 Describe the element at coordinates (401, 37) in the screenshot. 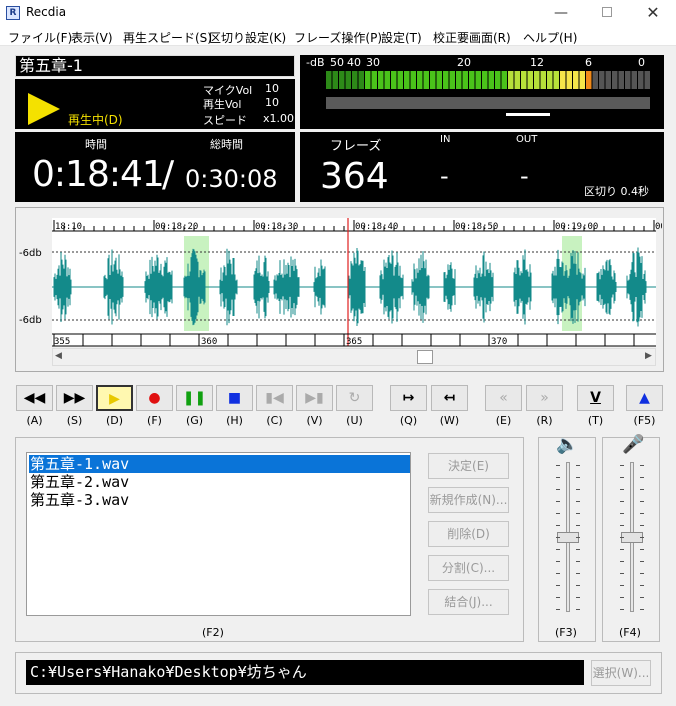

I see `menu-settings: 設定(T)` at that location.